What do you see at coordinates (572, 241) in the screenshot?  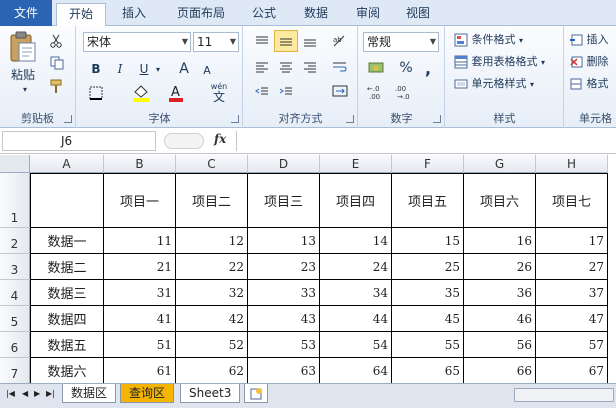 I see `table-value-cell: 17` at bounding box center [572, 241].